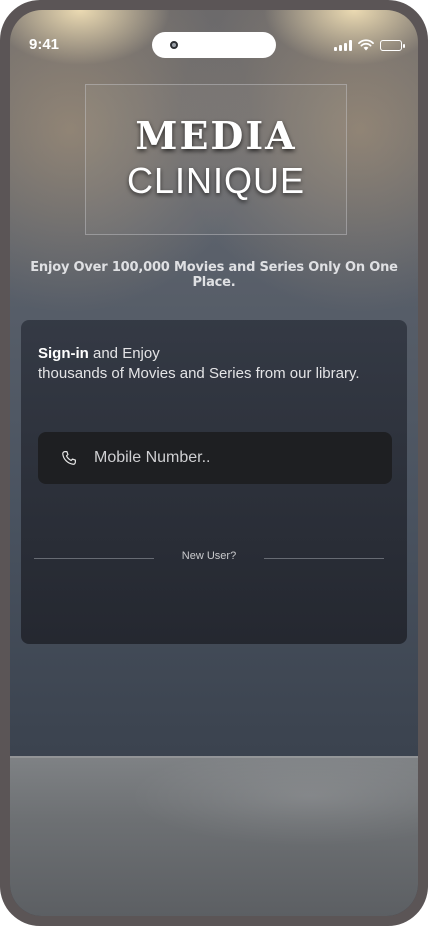 The width and height of the screenshot is (428, 926). I want to click on divider-line-left, so click(94, 558).